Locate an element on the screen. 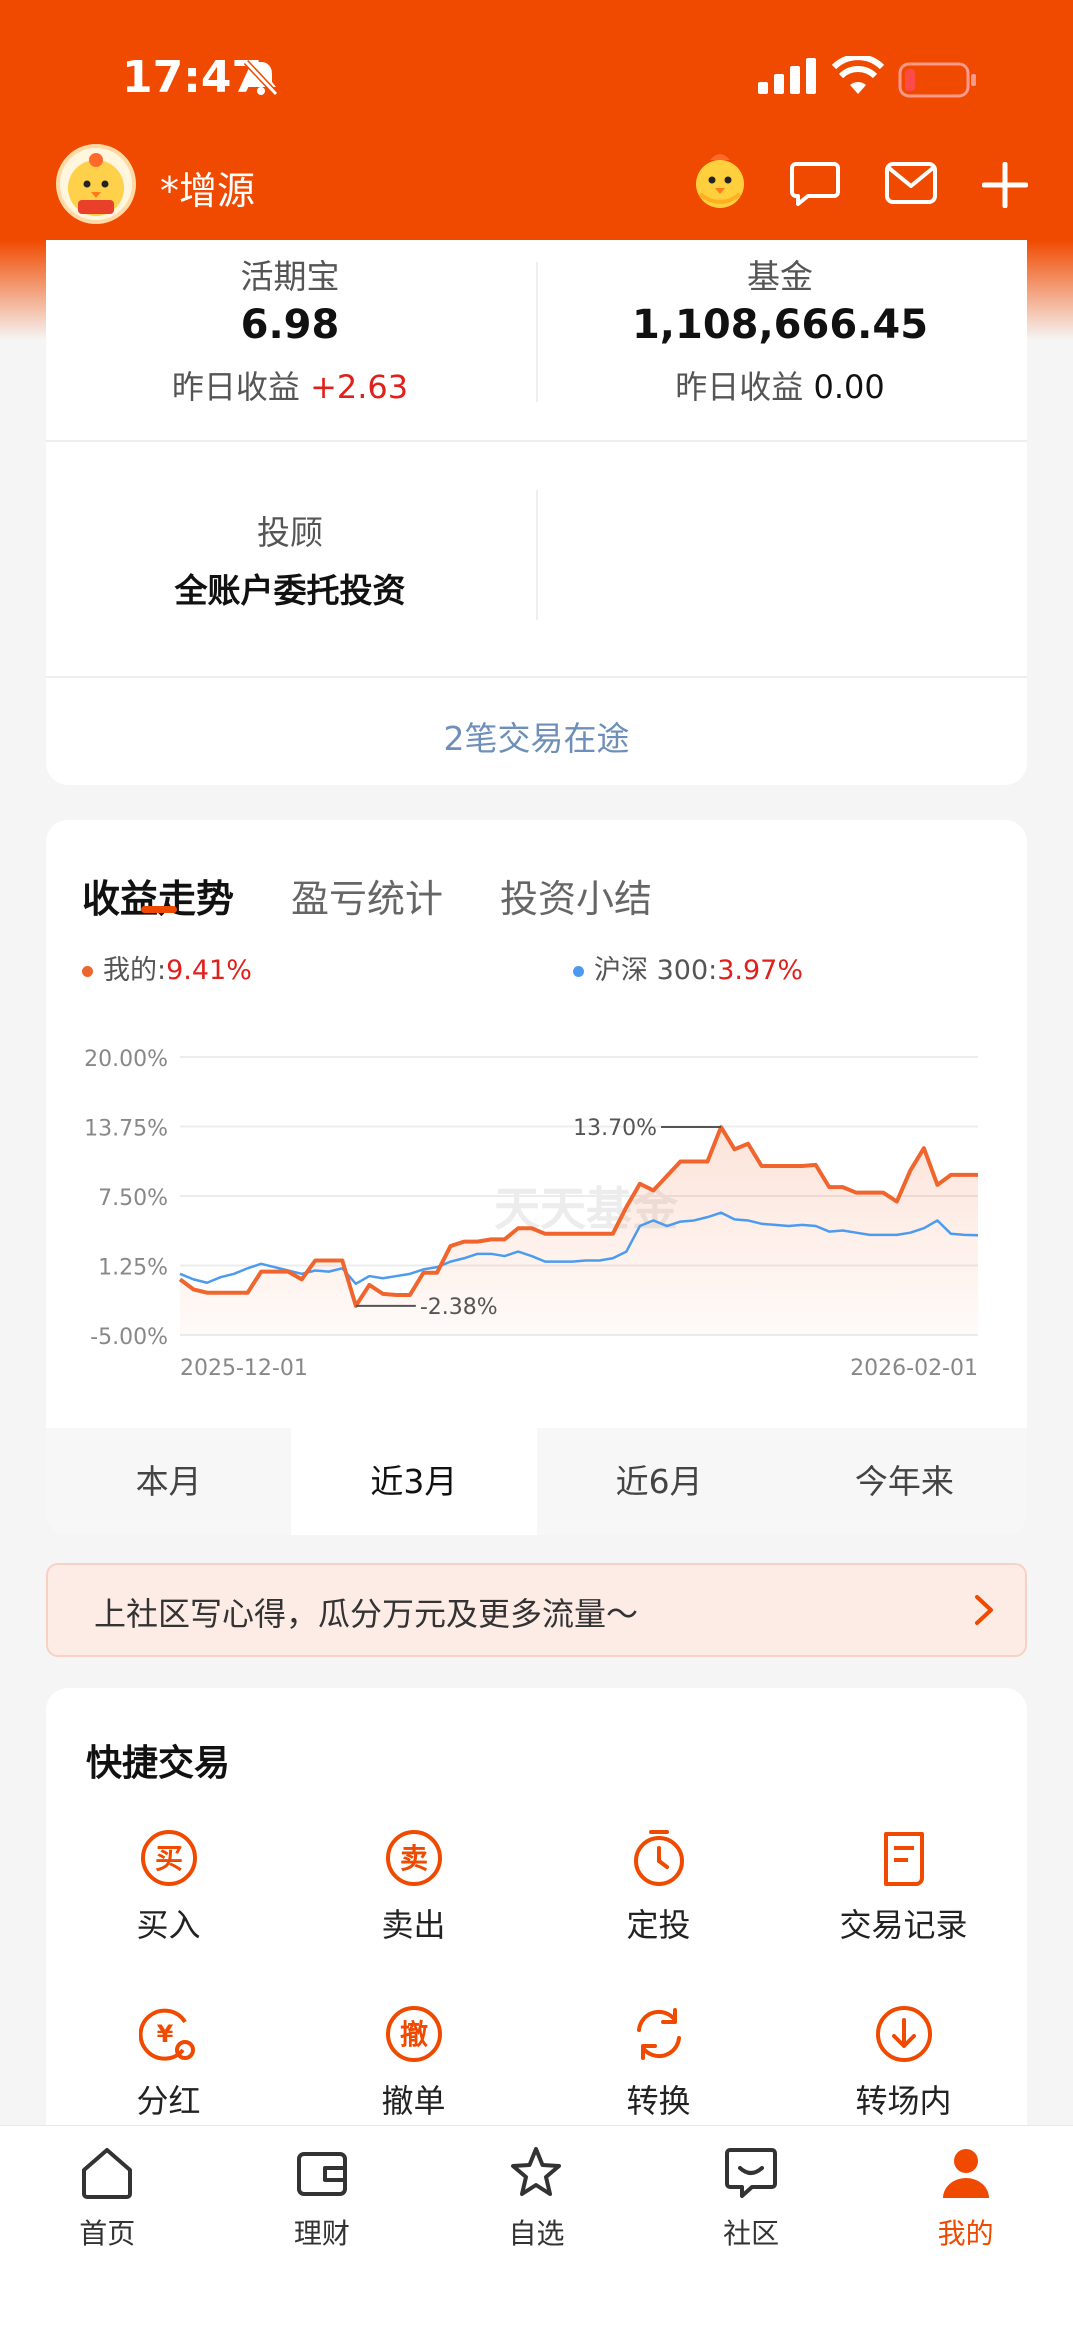 The image size is (1073, 2331). nav-community-label: 社区 is located at coordinates (751, 2233).